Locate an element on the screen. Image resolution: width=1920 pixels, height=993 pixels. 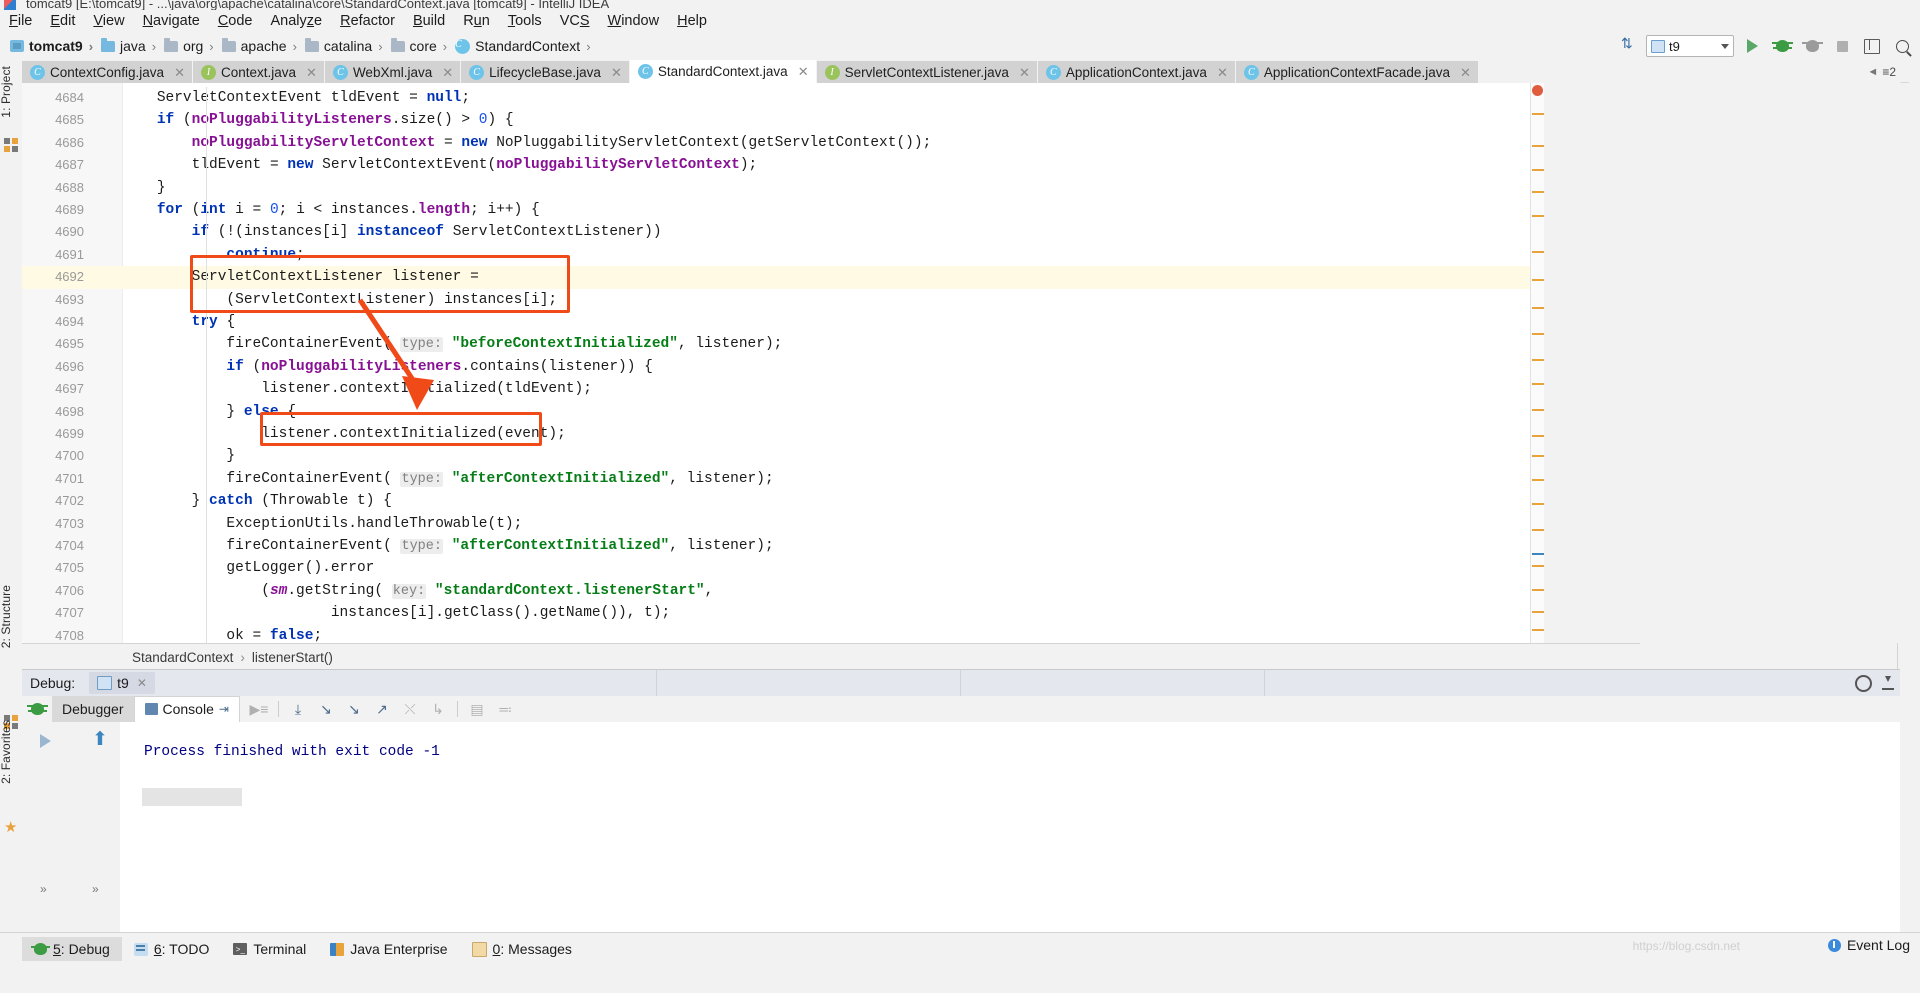
menu-item-help: Help is located at coordinates (692, 21).